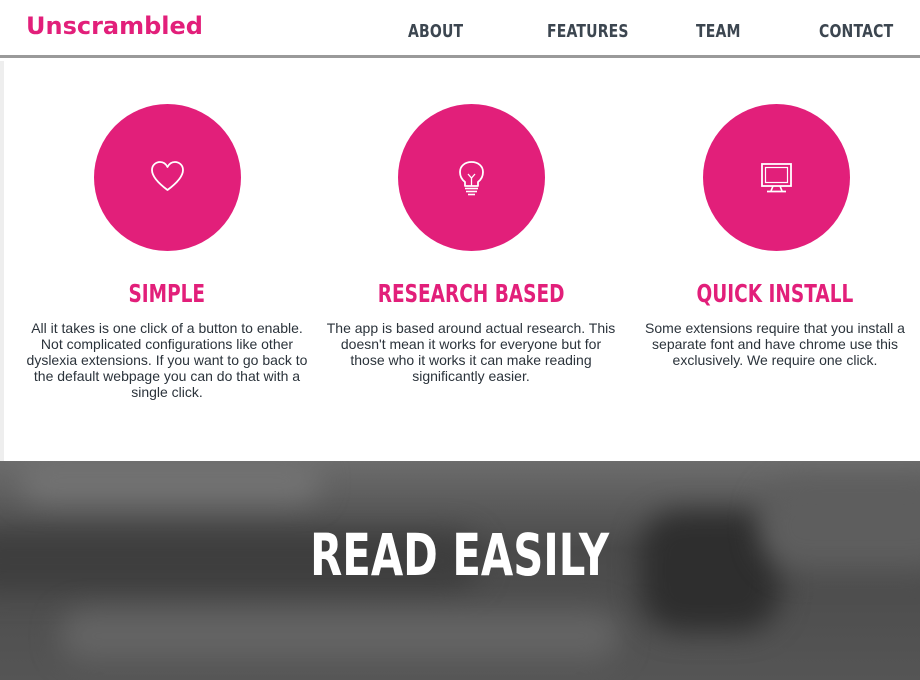  I want to click on nav-link-about: ABOUT, so click(435, 31).